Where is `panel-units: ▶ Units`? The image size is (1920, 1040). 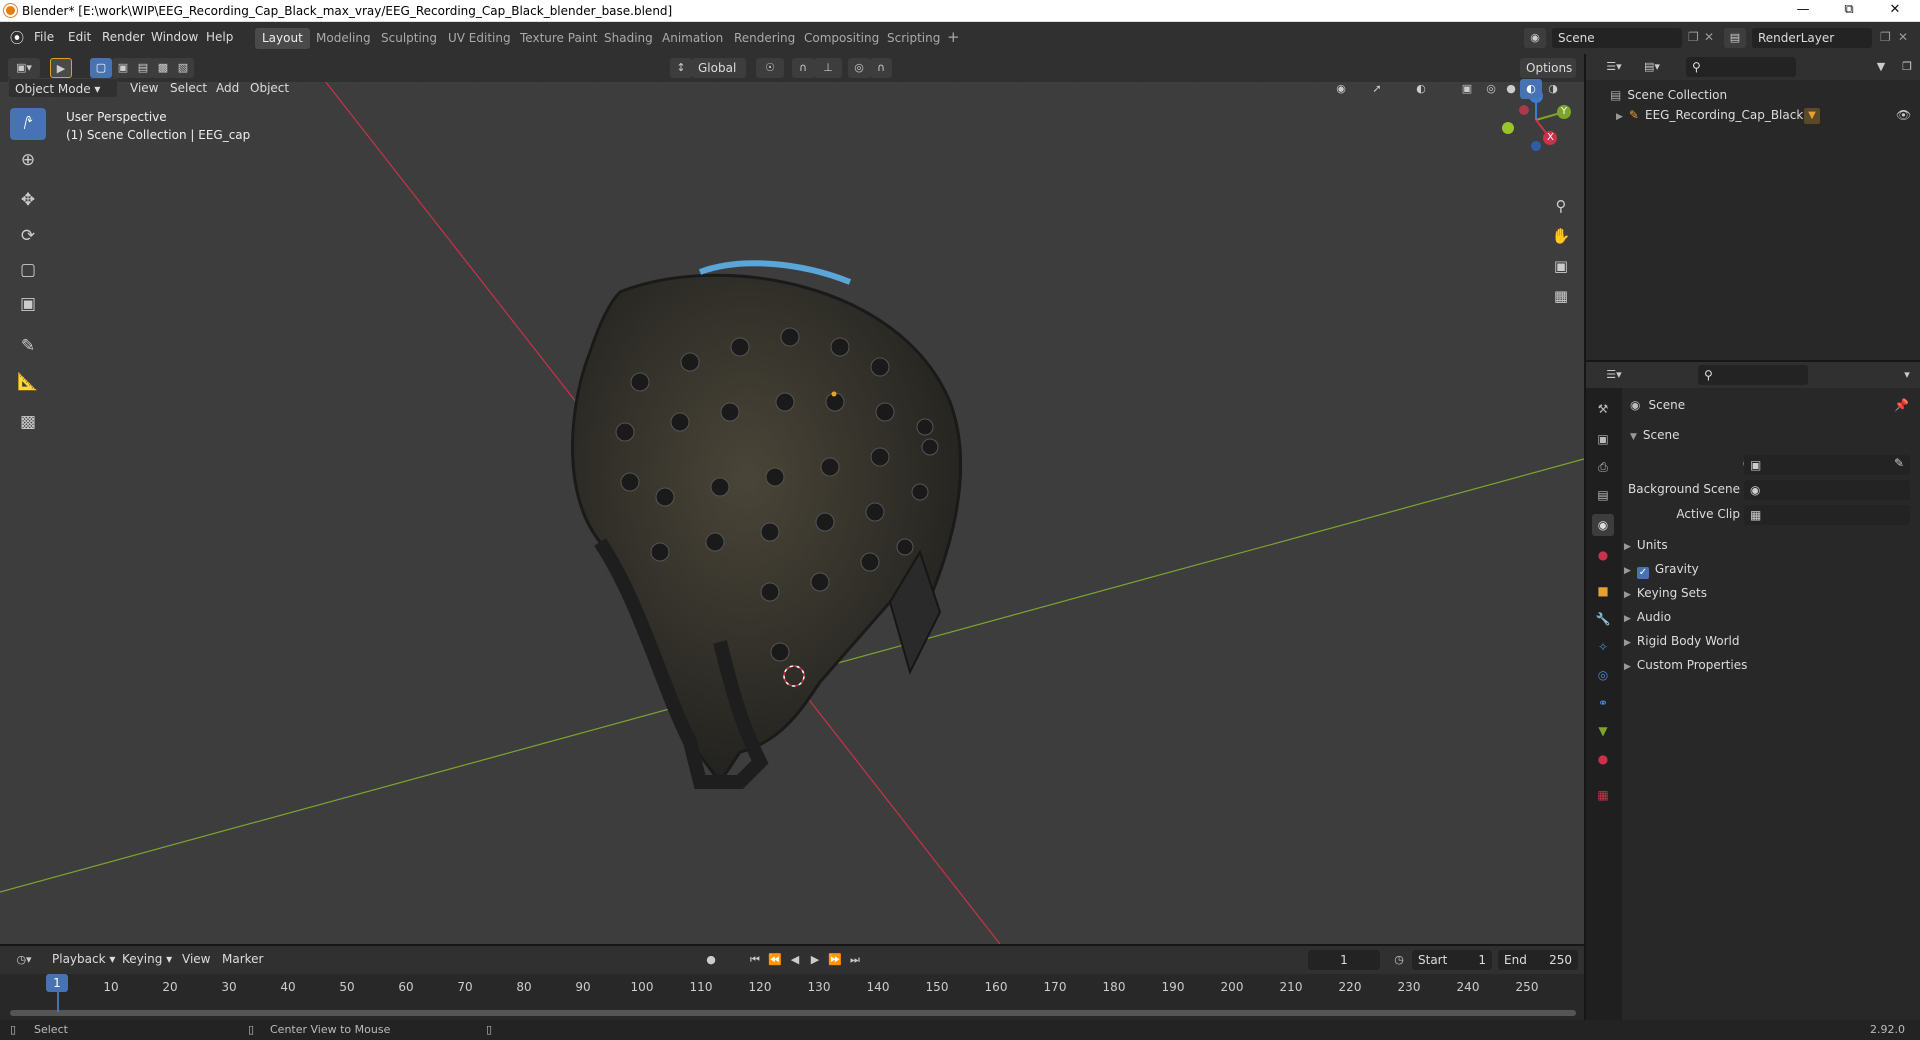 panel-units: ▶ Units is located at coordinates (1646, 545).